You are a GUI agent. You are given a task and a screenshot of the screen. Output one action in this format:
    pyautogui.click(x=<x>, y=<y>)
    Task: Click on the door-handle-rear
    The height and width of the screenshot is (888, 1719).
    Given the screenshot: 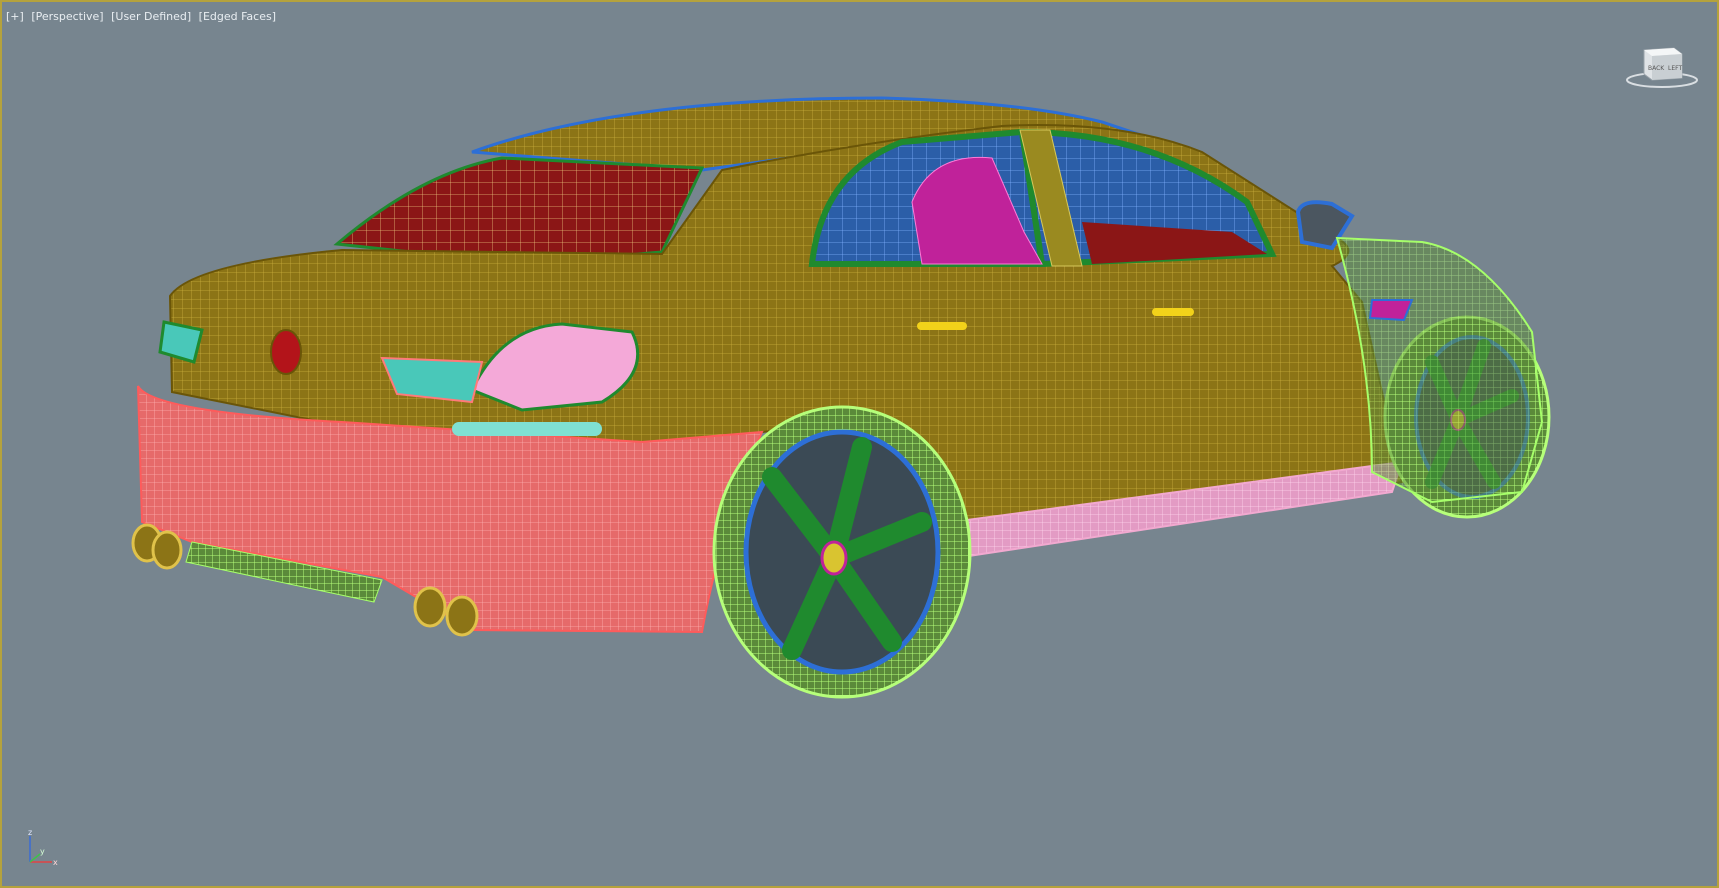 What is the action you would take?
    pyautogui.click(x=942, y=326)
    